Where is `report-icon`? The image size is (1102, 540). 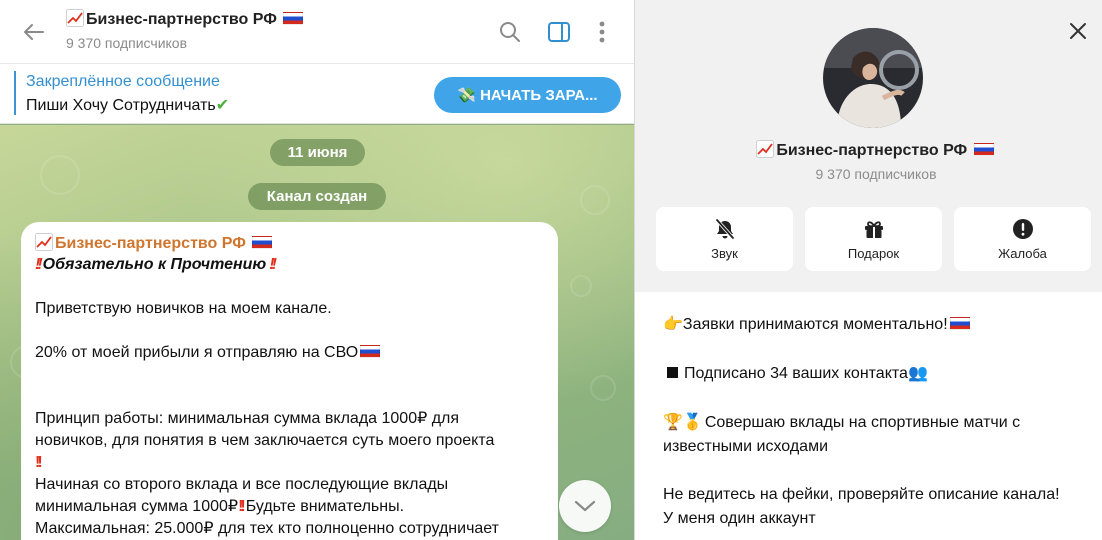 report-icon is located at coordinates (1022, 228).